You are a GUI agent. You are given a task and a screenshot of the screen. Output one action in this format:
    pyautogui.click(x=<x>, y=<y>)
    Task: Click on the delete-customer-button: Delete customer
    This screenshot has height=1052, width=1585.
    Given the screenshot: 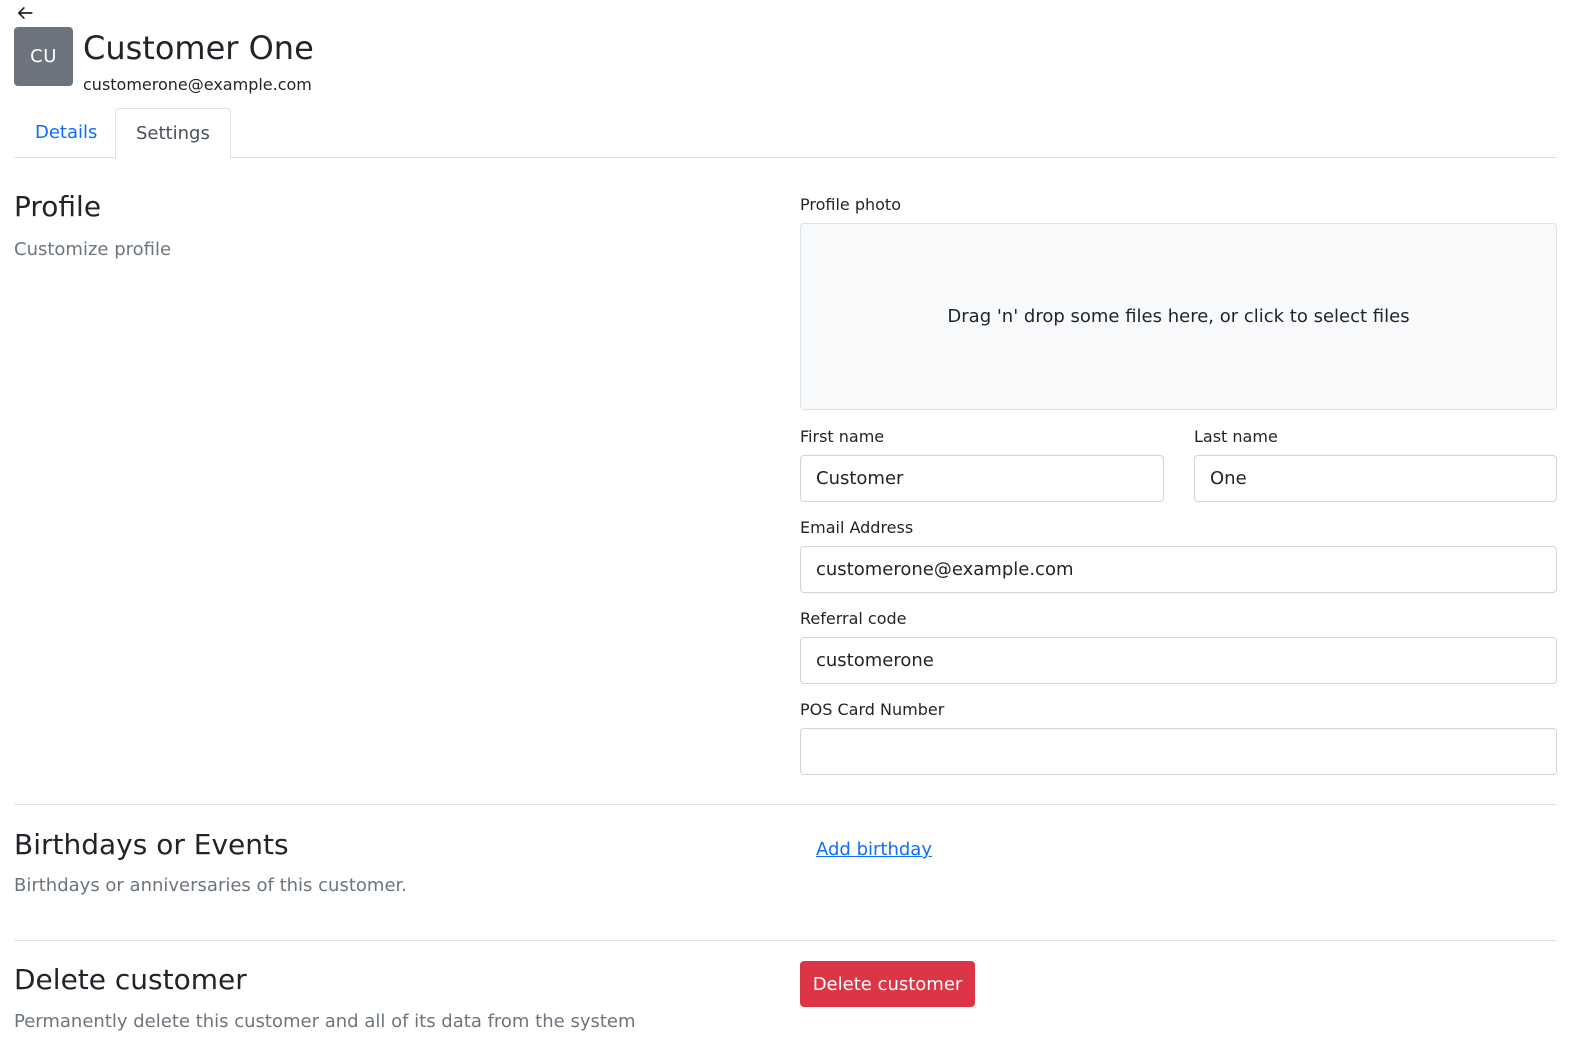 What is the action you would take?
    pyautogui.click(x=887, y=984)
    